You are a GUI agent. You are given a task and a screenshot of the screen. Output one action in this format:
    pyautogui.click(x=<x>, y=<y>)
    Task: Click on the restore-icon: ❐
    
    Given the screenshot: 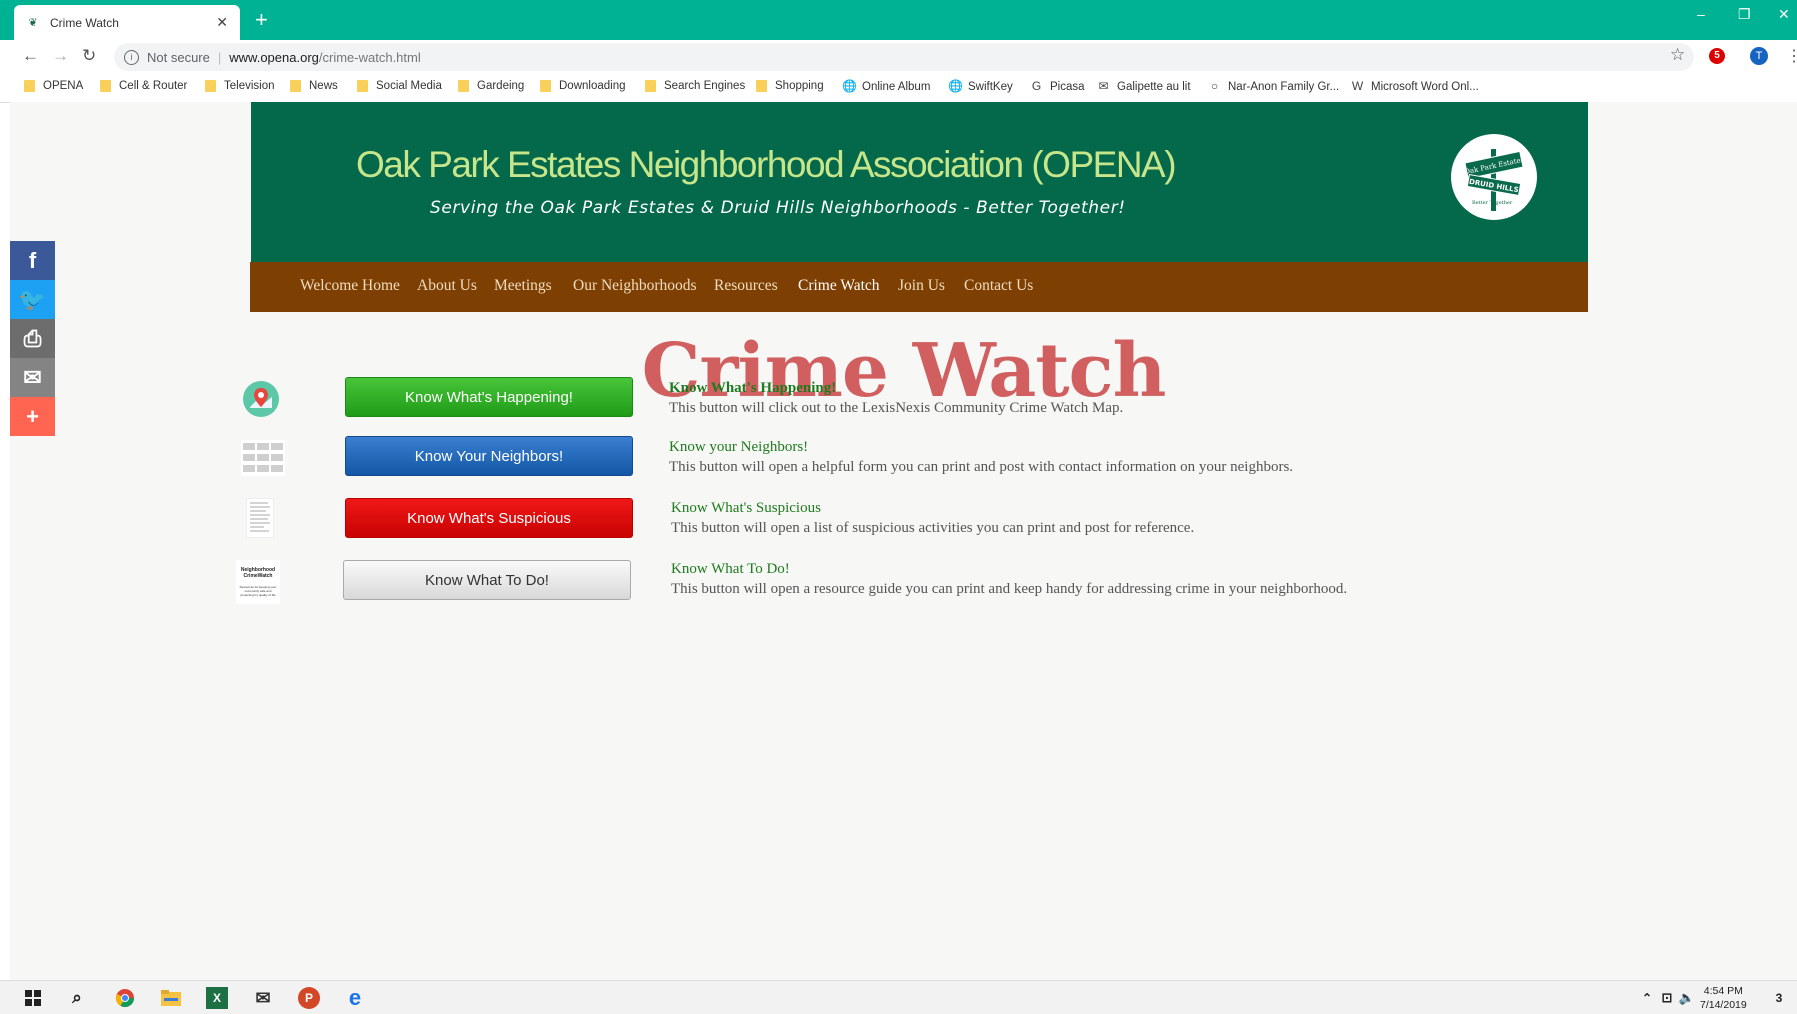 What is the action you would take?
    pyautogui.click(x=1744, y=14)
    